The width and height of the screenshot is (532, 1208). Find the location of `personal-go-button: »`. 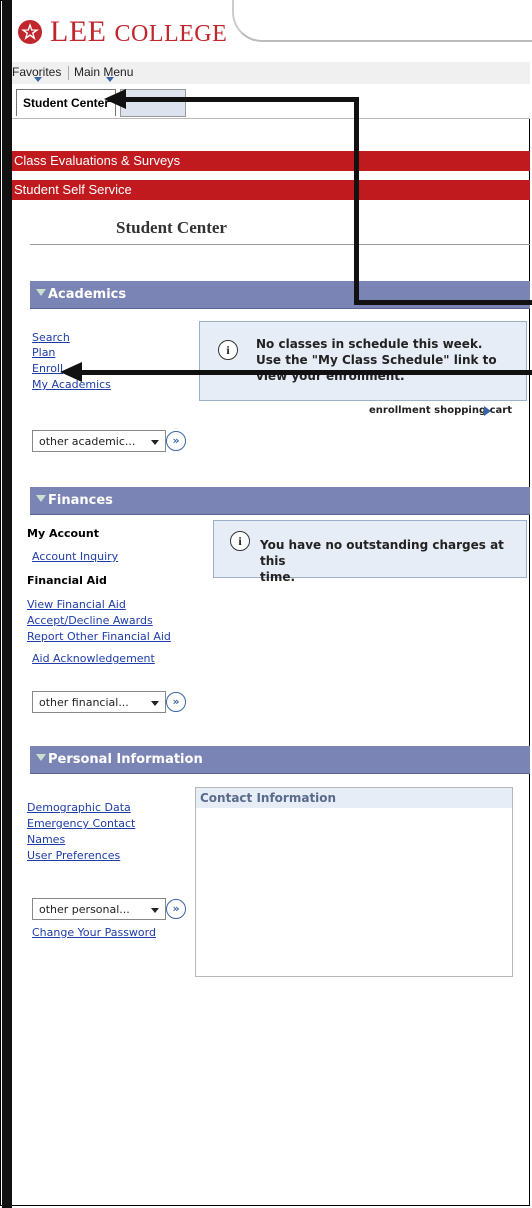

personal-go-button: » is located at coordinates (176, 909).